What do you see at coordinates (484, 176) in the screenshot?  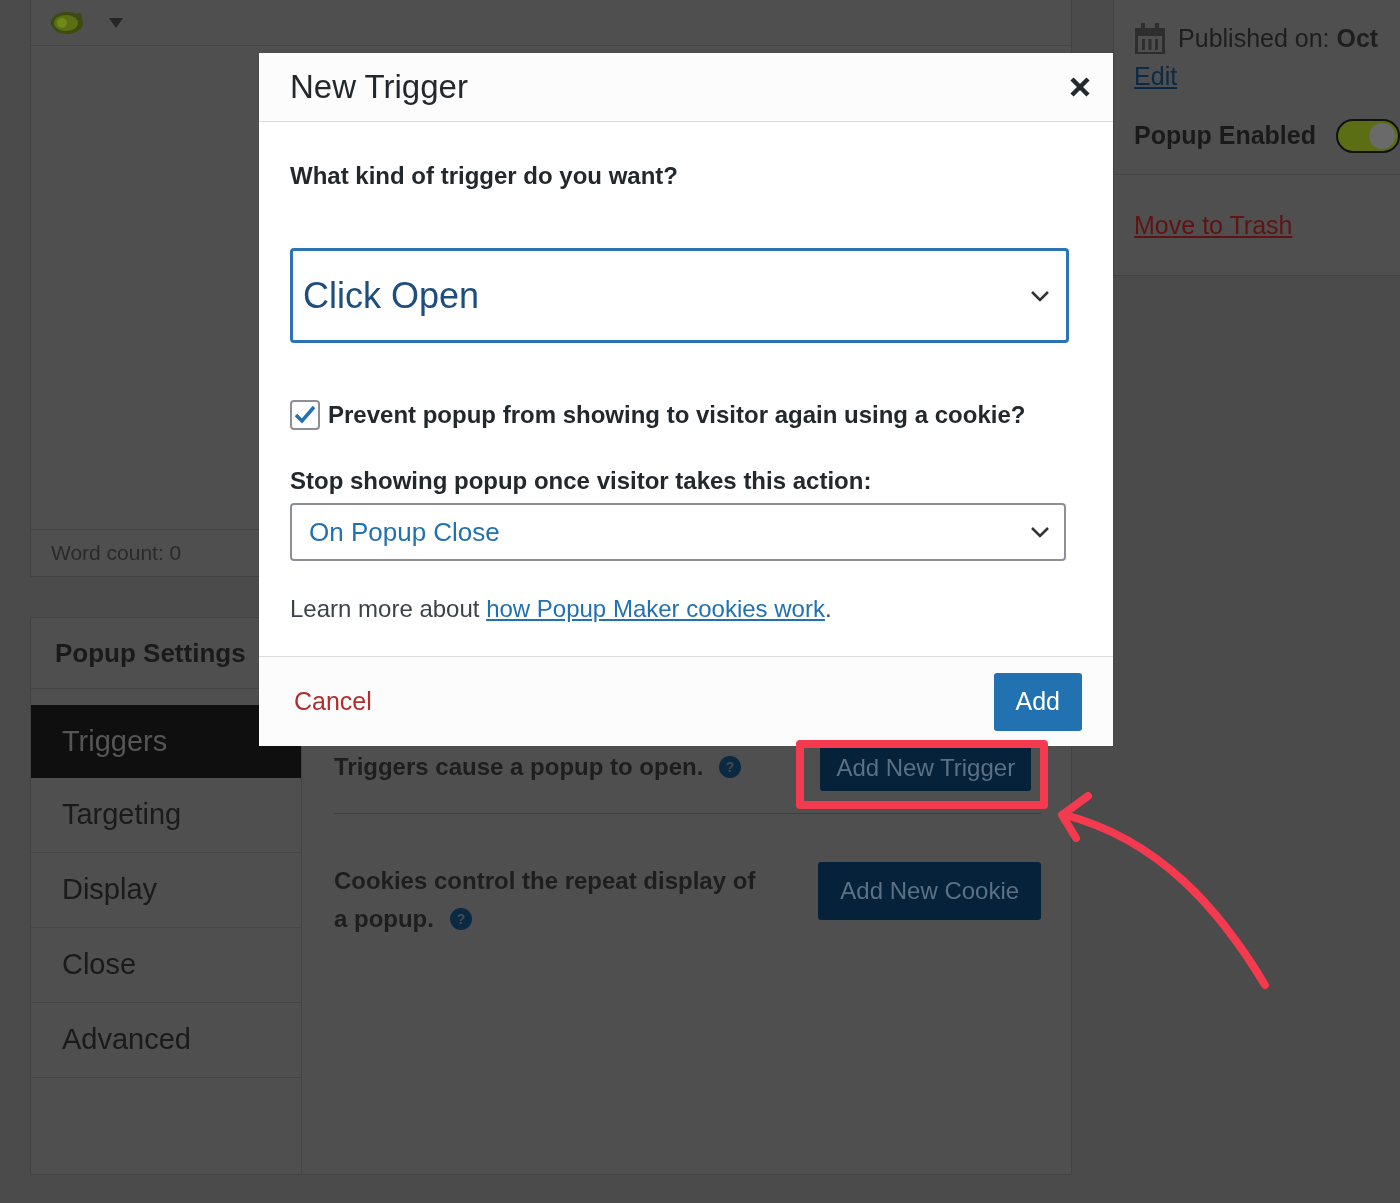 I see `question-label: What kind of trigger do you want?` at bounding box center [484, 176].